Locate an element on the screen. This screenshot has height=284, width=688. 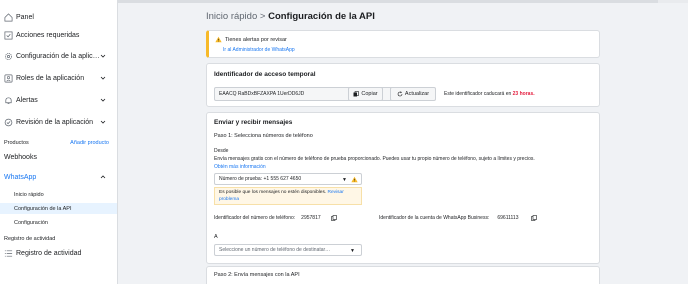
sidebar-item-label: WhatsApp is located at coordinates (20, 177).